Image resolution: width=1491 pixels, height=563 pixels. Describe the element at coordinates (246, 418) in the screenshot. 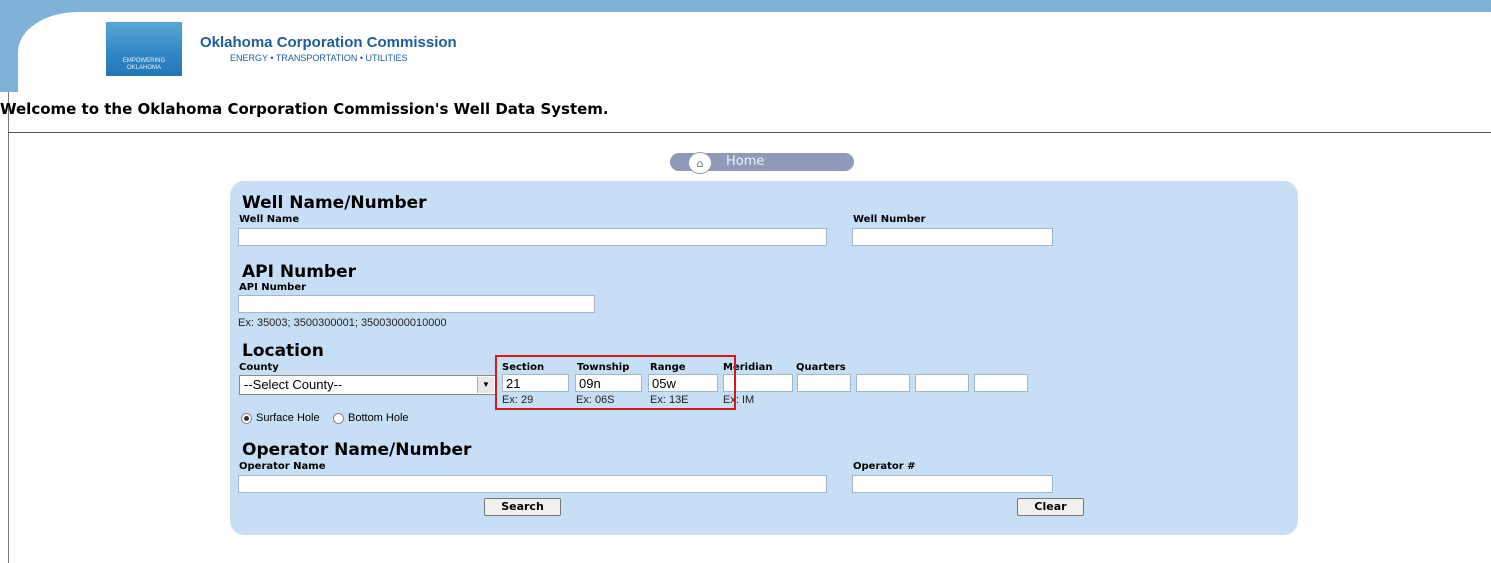

I see `surface-hole-radio` at that location.